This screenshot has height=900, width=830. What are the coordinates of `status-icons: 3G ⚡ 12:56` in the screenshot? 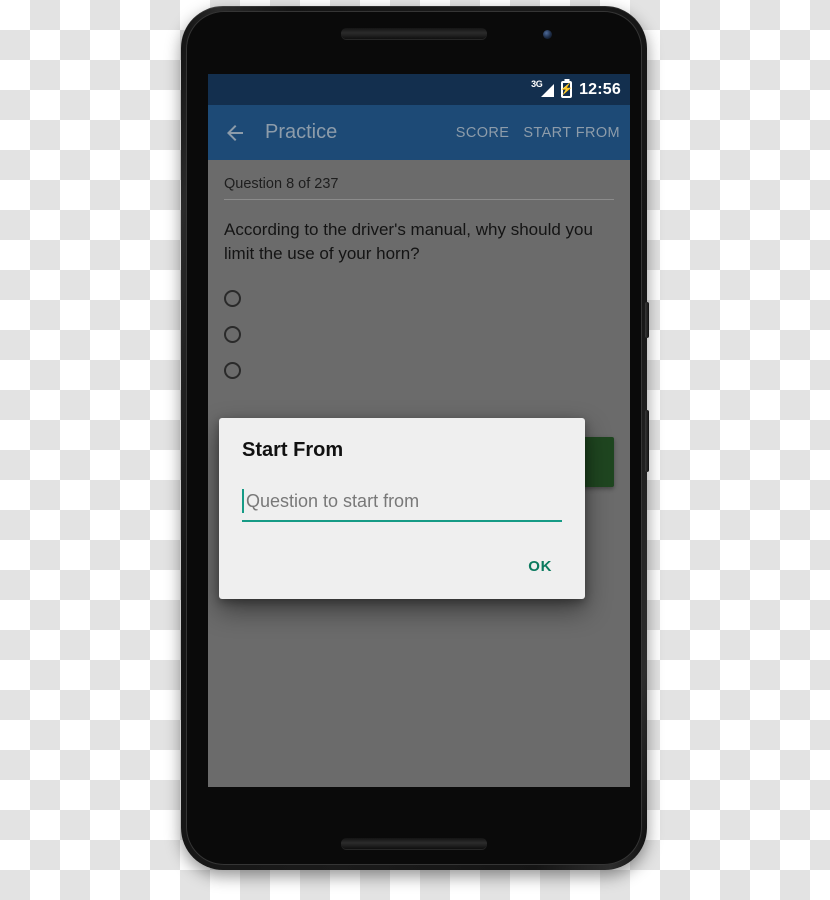 It's located at (576, 89).